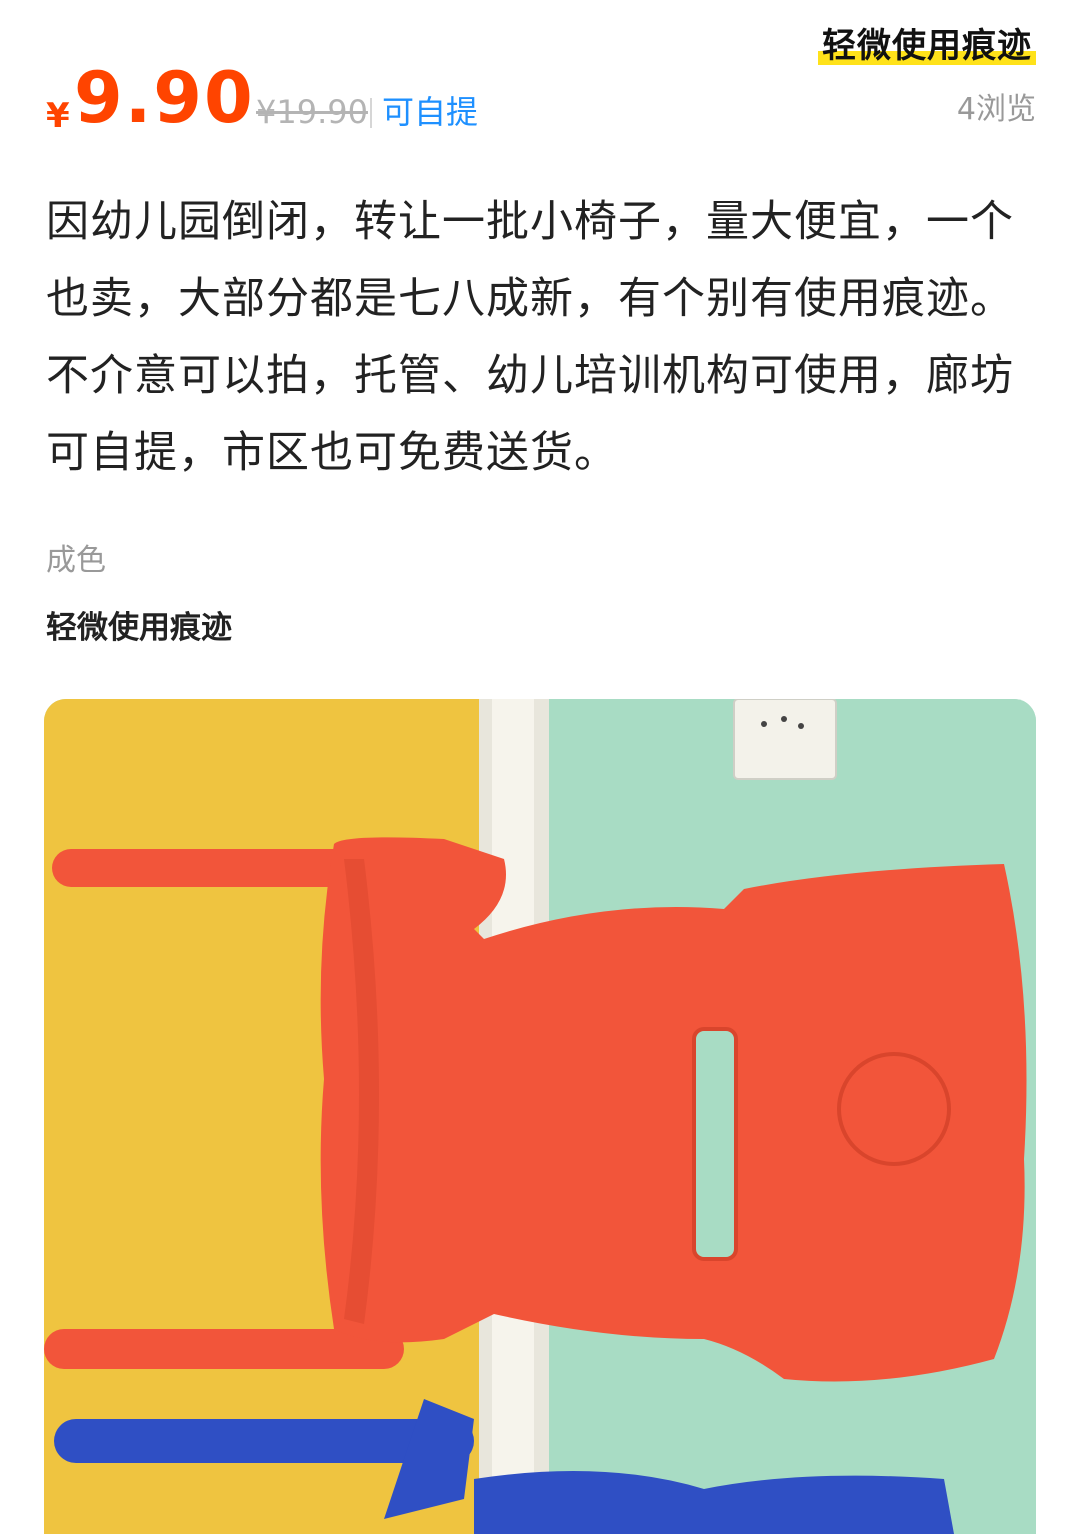 This screenshot has height=1534, width=1080. What do you see at coordinates (927, 46) in the screenshot?
I see `condition-badge-text: 轻微使用痕迹` at bounding box center [927, 46].